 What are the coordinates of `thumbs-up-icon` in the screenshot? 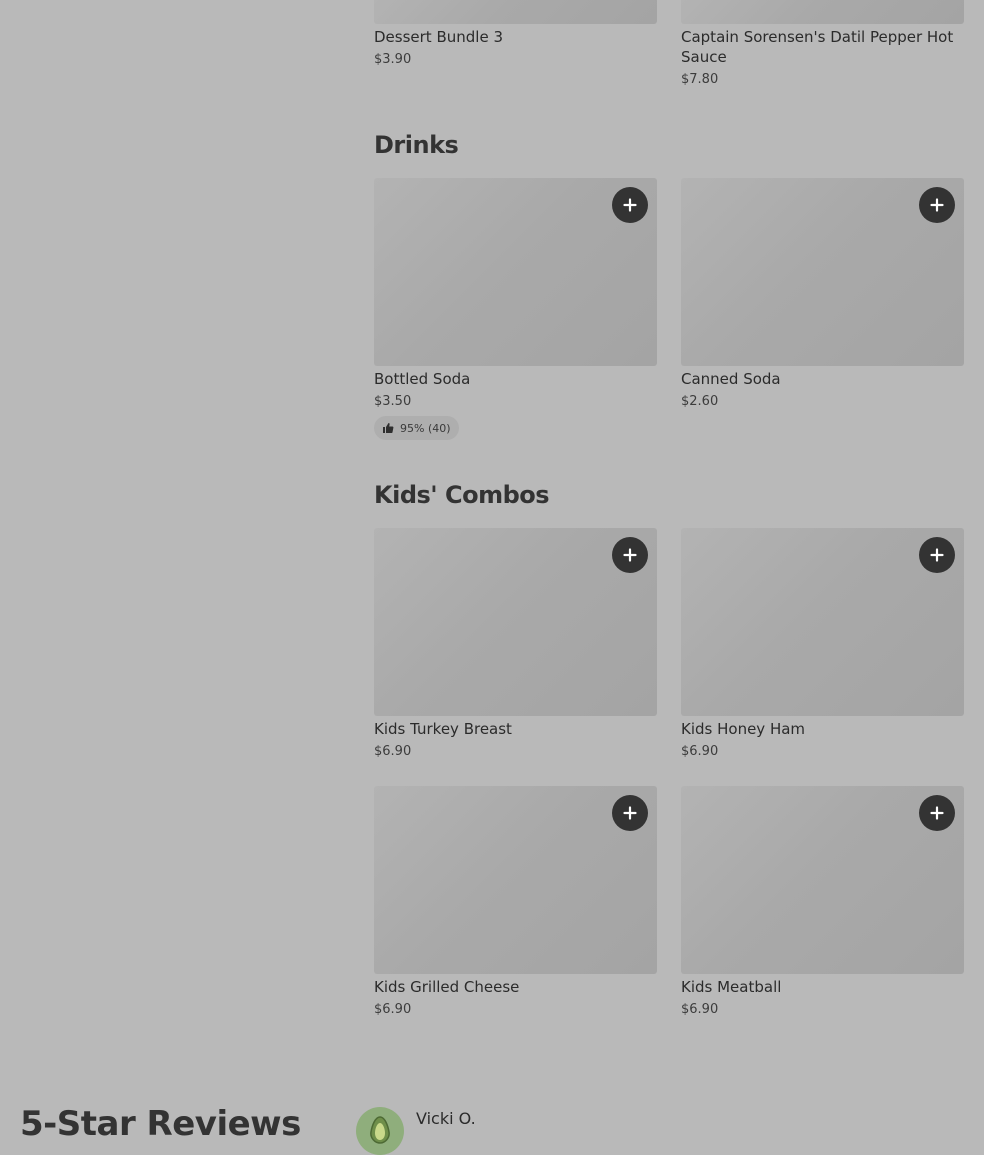 It's located at (388, 428).